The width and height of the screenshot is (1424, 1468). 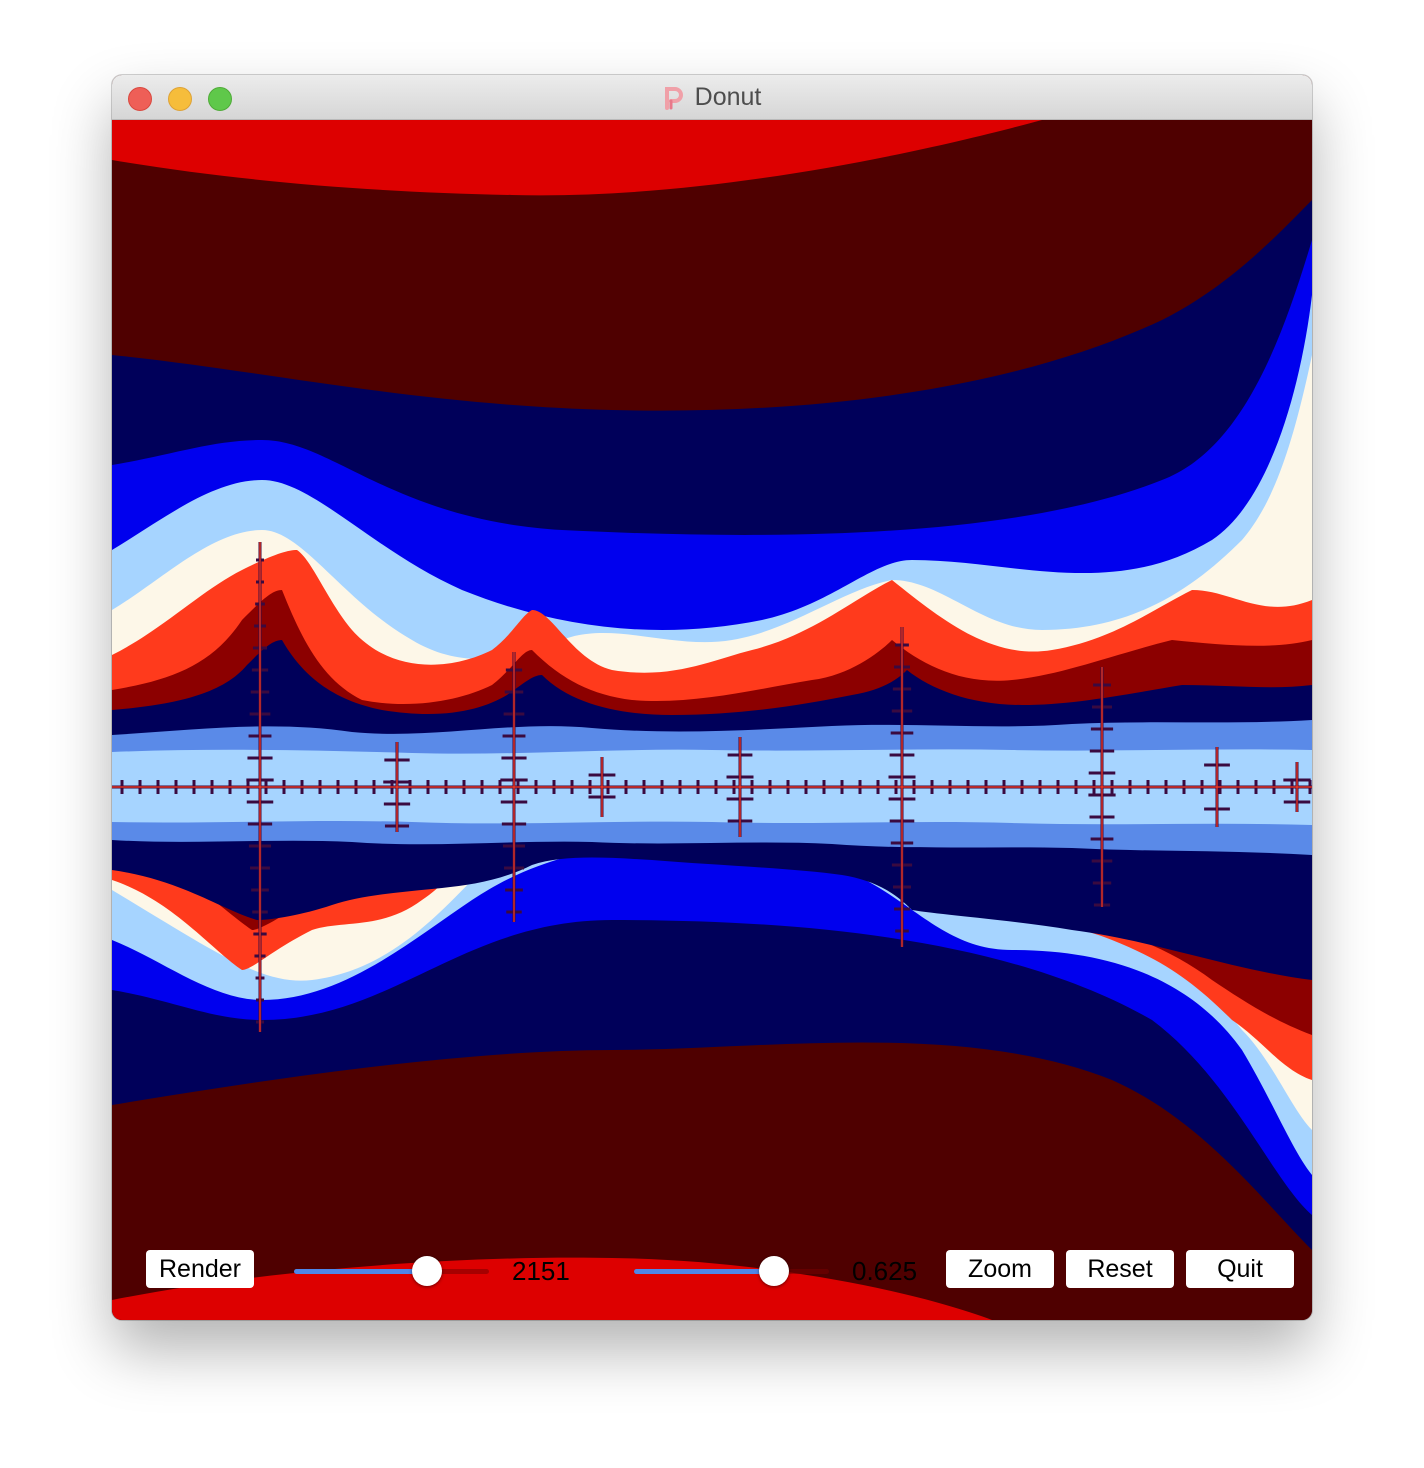 I want to click on parameter-value: 0.625, so click(x=885, y=1271).